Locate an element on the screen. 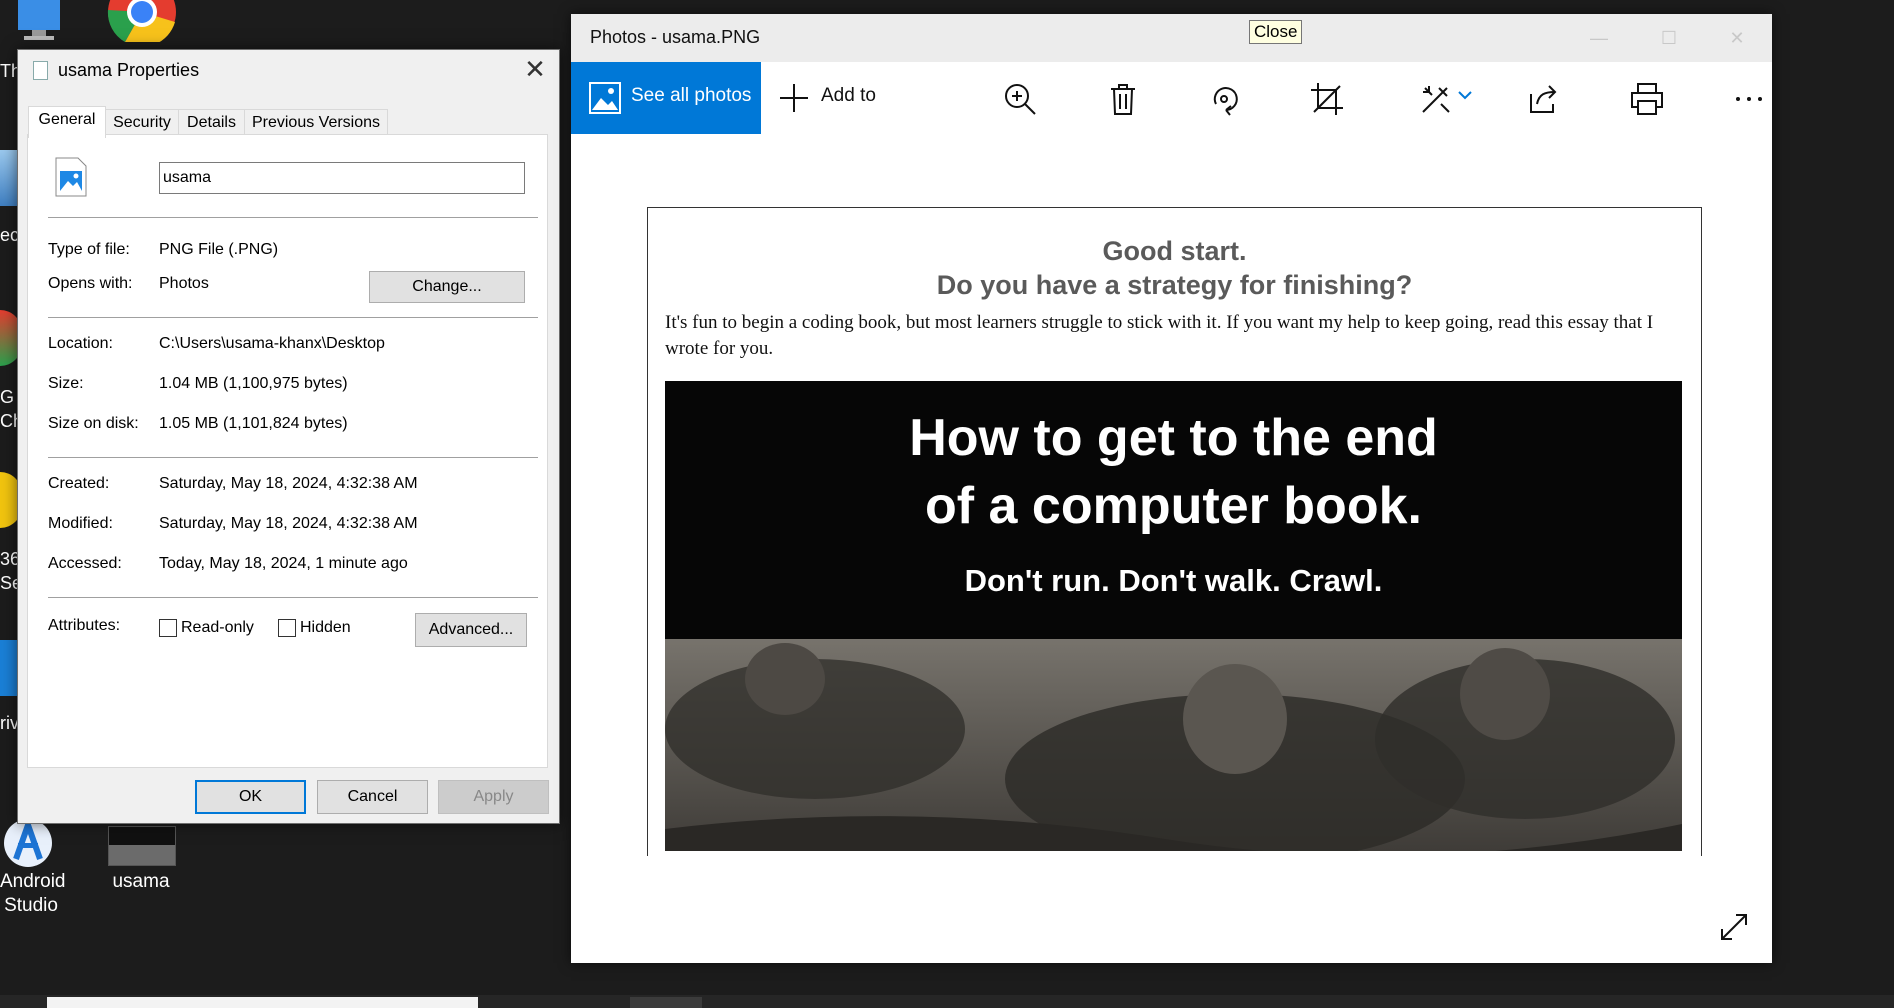 Image resolution: width=1894 pixels, height=1008 pixels. taskbar-active-app is located at coordinates (666, 1002).